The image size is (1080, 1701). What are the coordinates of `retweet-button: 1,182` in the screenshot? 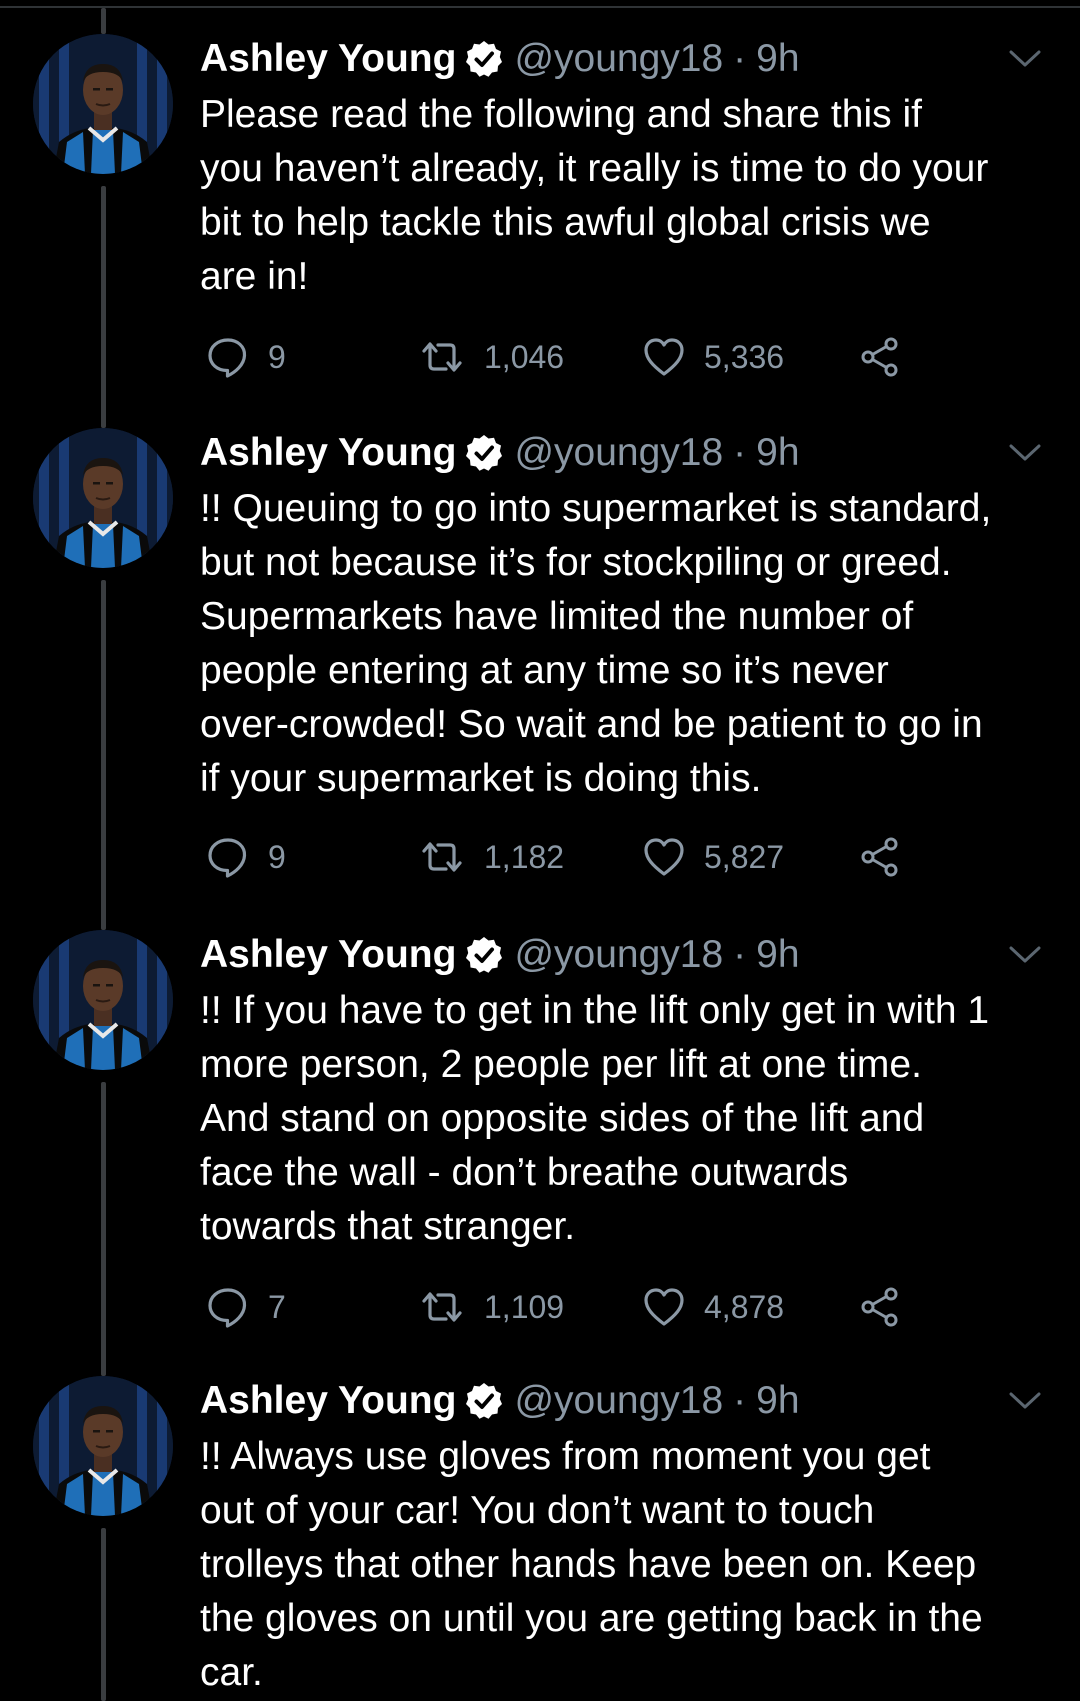 It's located at (491, 857).